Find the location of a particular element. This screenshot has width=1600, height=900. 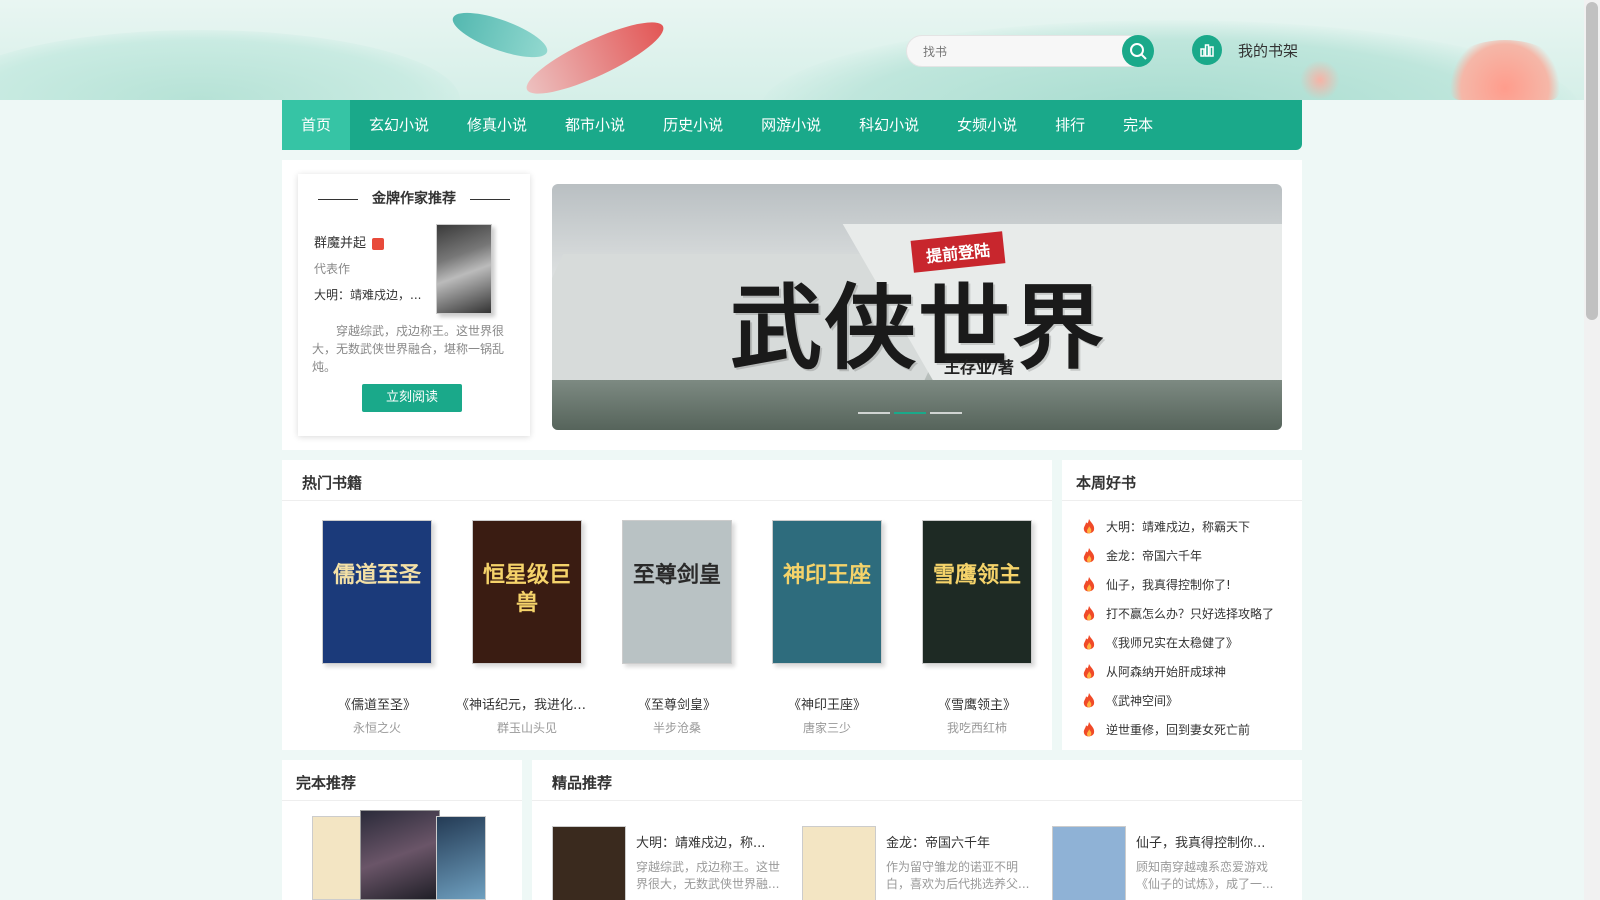

book-cover-title: 恒星级巨兽 is located at coordinates (526, 589).